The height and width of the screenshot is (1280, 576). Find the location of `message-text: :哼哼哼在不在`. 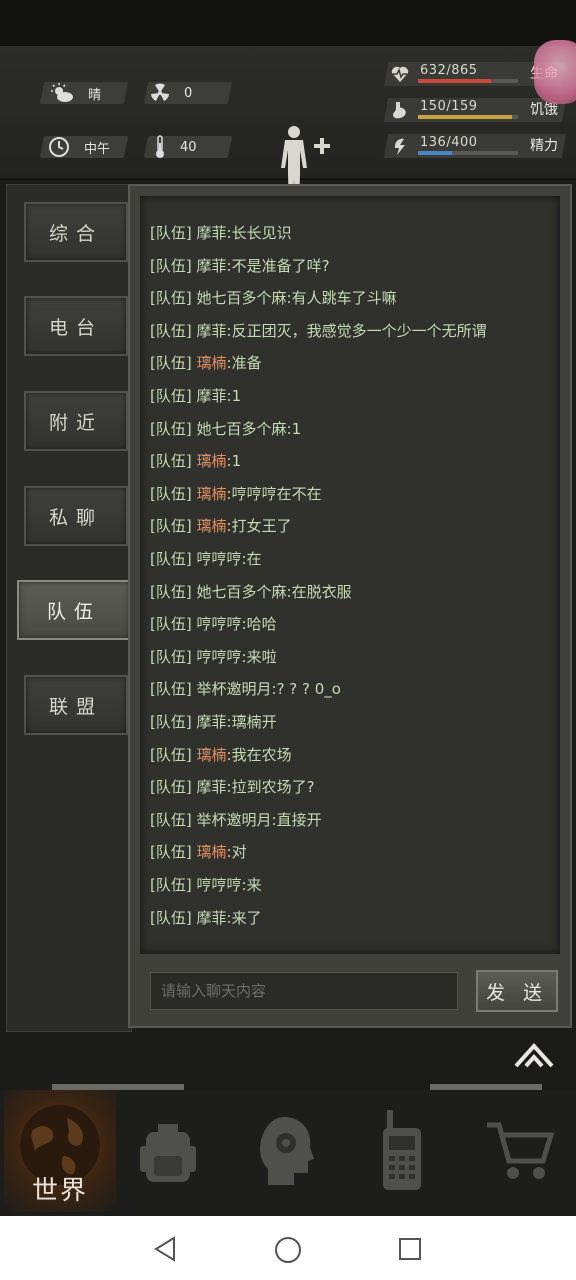

message-text: :哼哼哼在不在 is located at coordinates (274, 493).